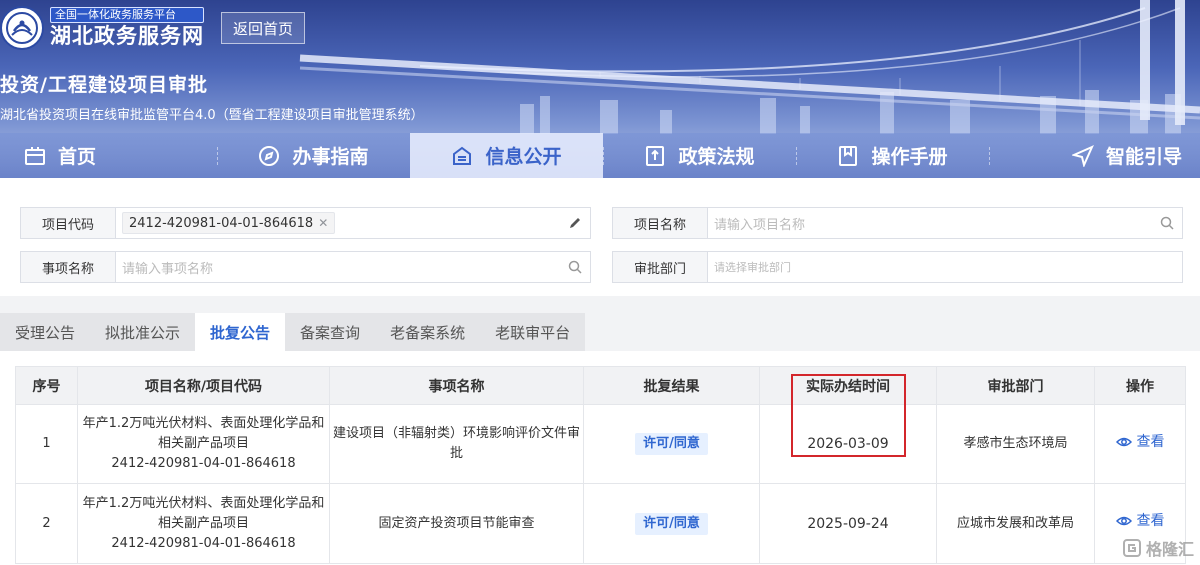 This screenshot has height=565, width=1200. I want to click on nav-item-info-public: 信息公开, so click(506, 155).